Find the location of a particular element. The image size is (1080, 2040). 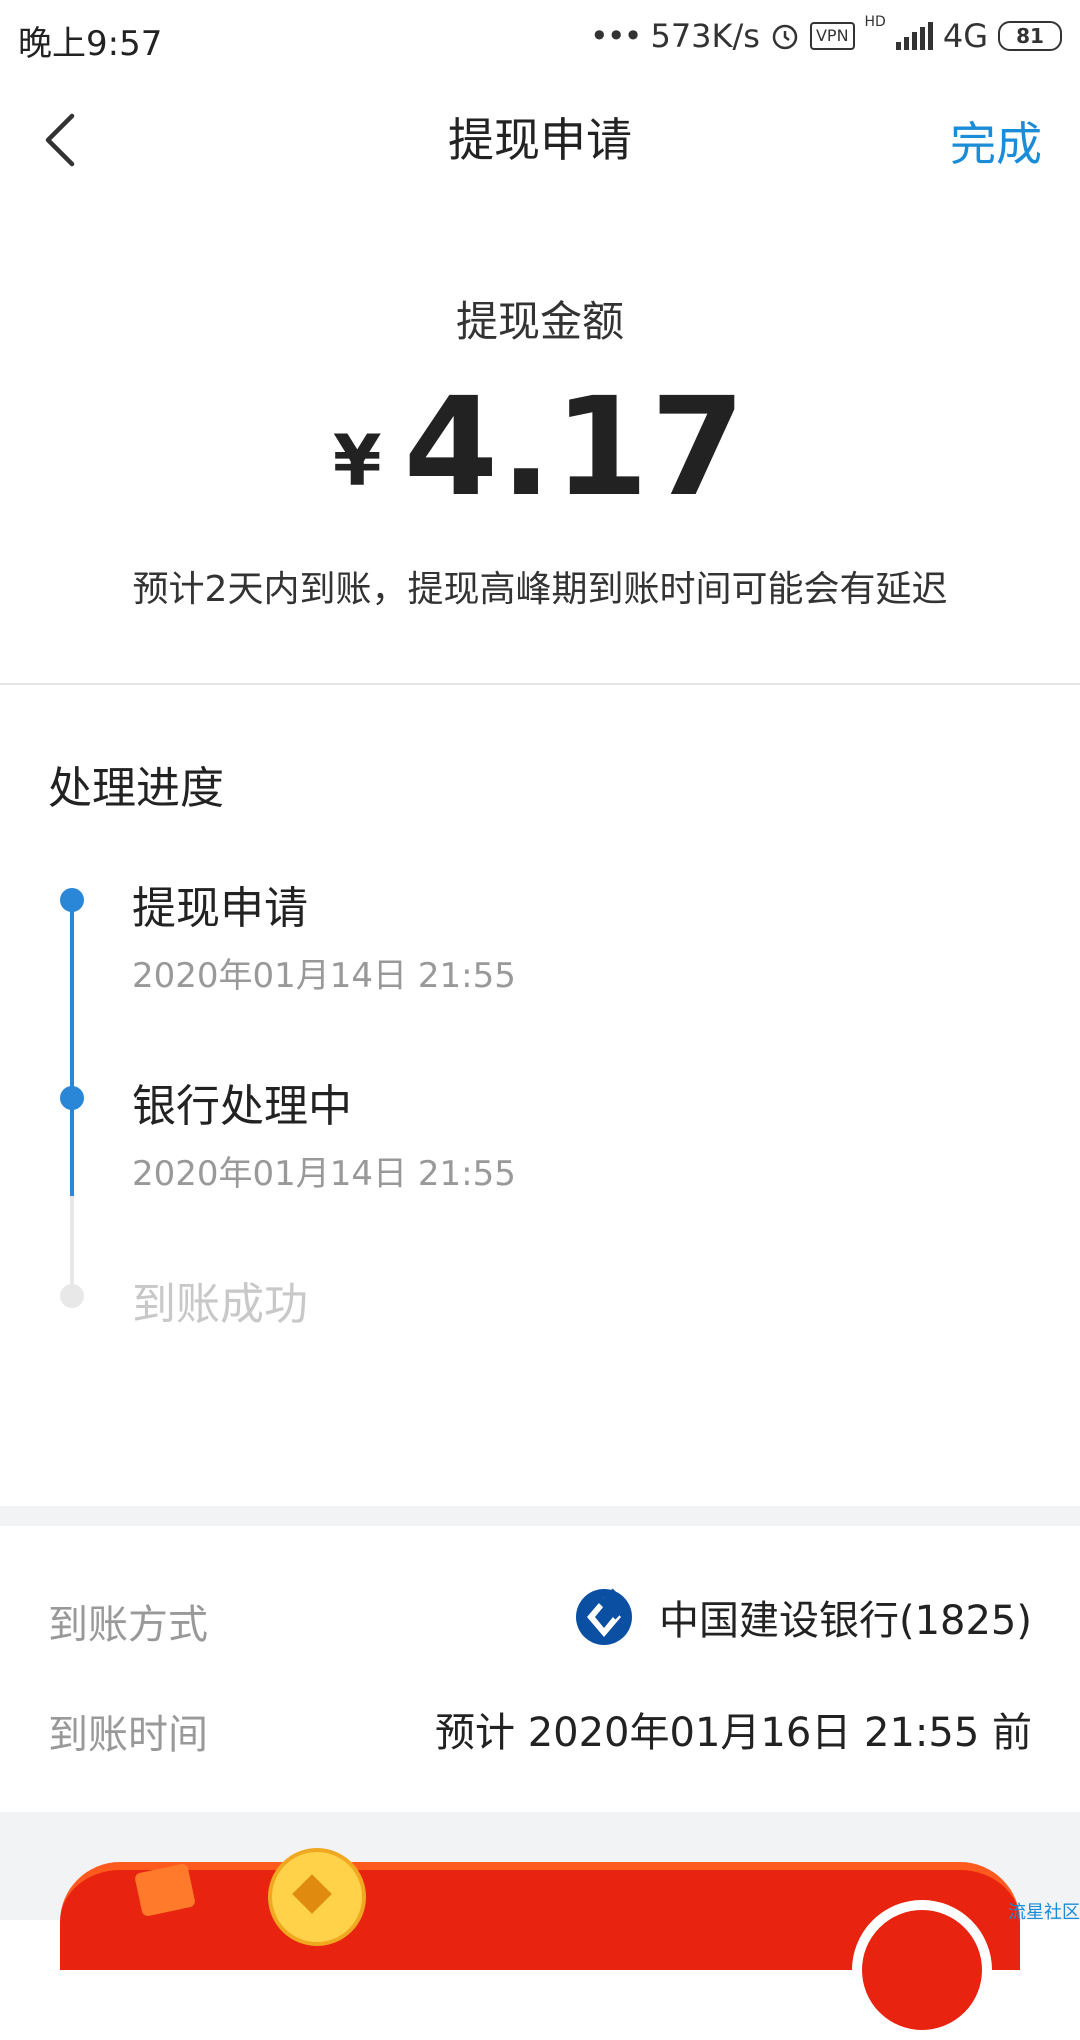

ccb-bank-icon is located at coordinates (603, 1616).